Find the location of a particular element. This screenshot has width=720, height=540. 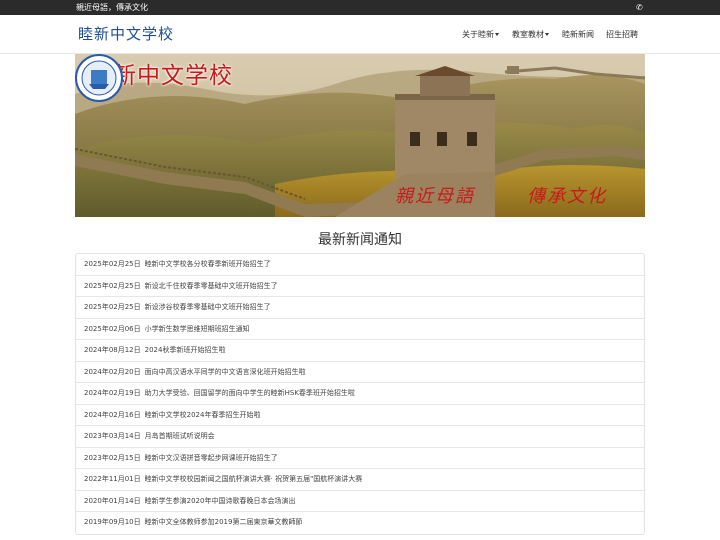

news-title: 月岛首期班试听说明会 is located at coordinates (179, 436).